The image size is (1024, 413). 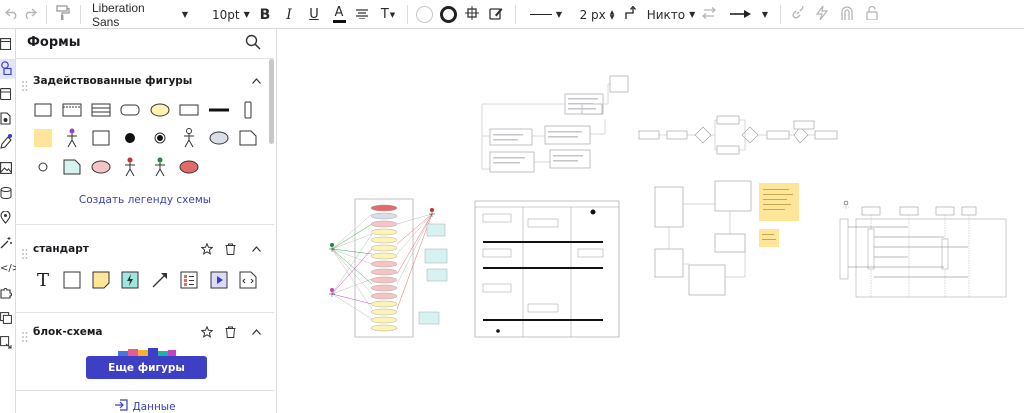 What do you see at coordinates (749, 14) in the screenshot?
I see `line-end-select: ▼` at bounding box center [749, 14].